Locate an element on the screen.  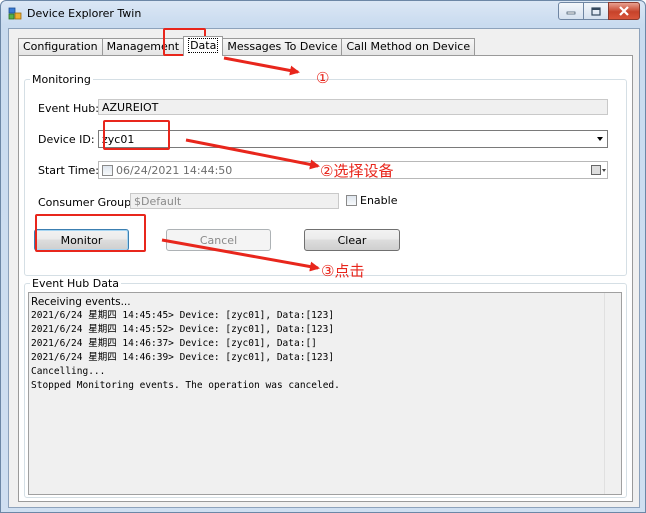
tab-call-method: Call Method on Device is located at coordinates (408, 47).